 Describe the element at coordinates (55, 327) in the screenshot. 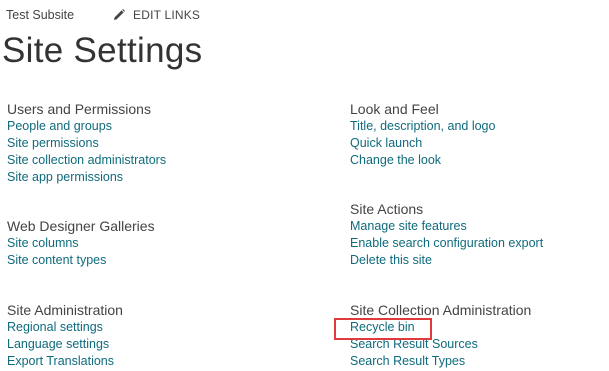

I see `link-regional-settings: Regional settings` at that location.